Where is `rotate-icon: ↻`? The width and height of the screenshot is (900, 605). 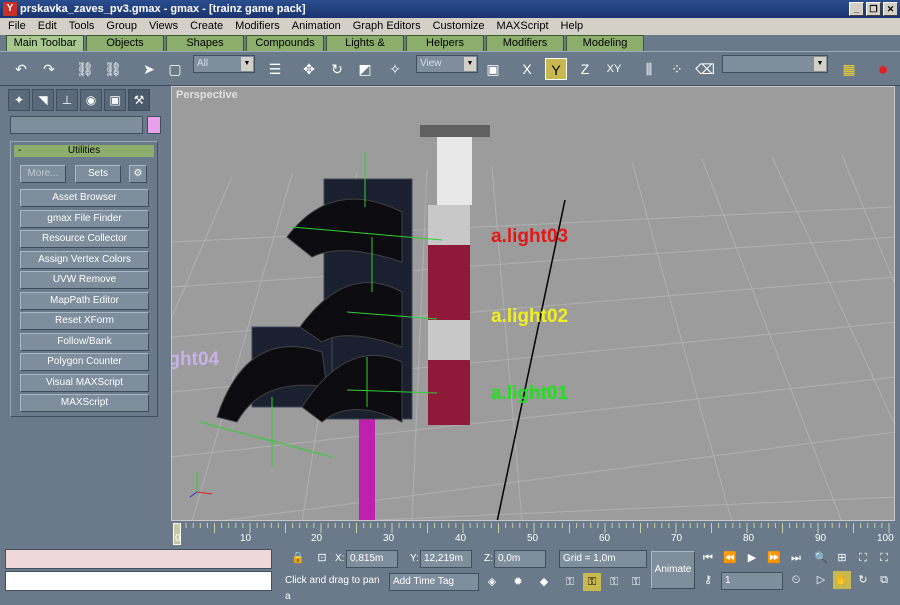
rotate-icon: ↻ is located at coordinates (337, 69).